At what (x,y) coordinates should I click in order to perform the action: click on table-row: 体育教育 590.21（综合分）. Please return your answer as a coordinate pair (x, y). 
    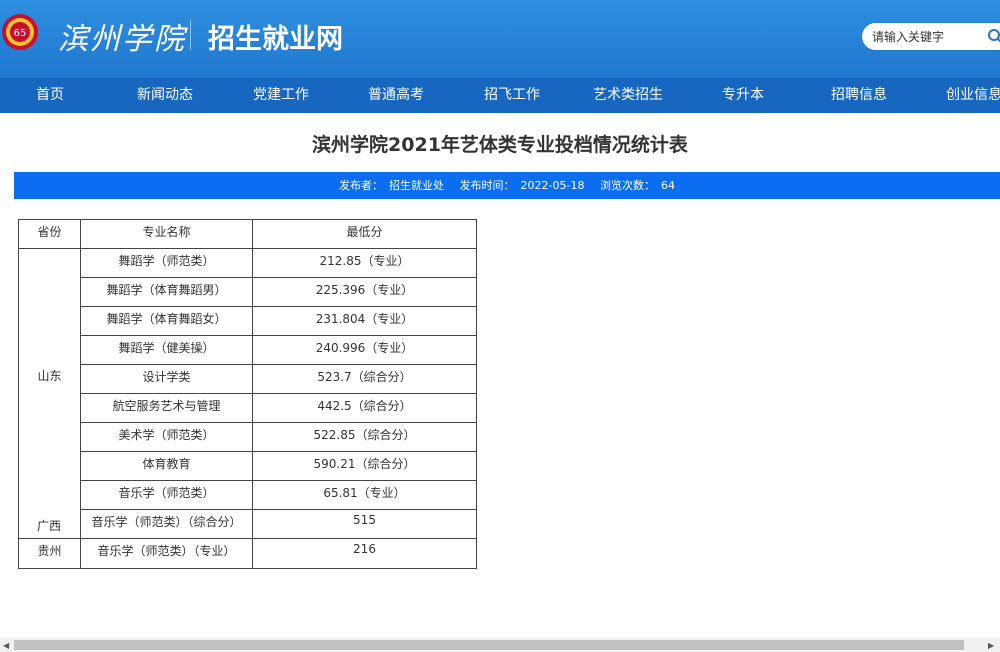
    Looking at the image, I should click on (248, 466).